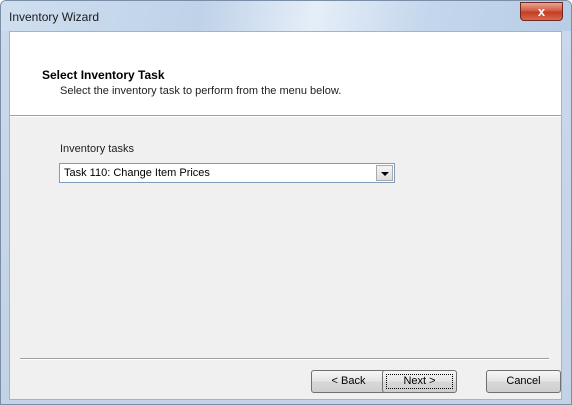 Image resolution: width=572 pixels, height=405 pixels. I want to click on cancel-button-label: Cancel, so click(523, 381).